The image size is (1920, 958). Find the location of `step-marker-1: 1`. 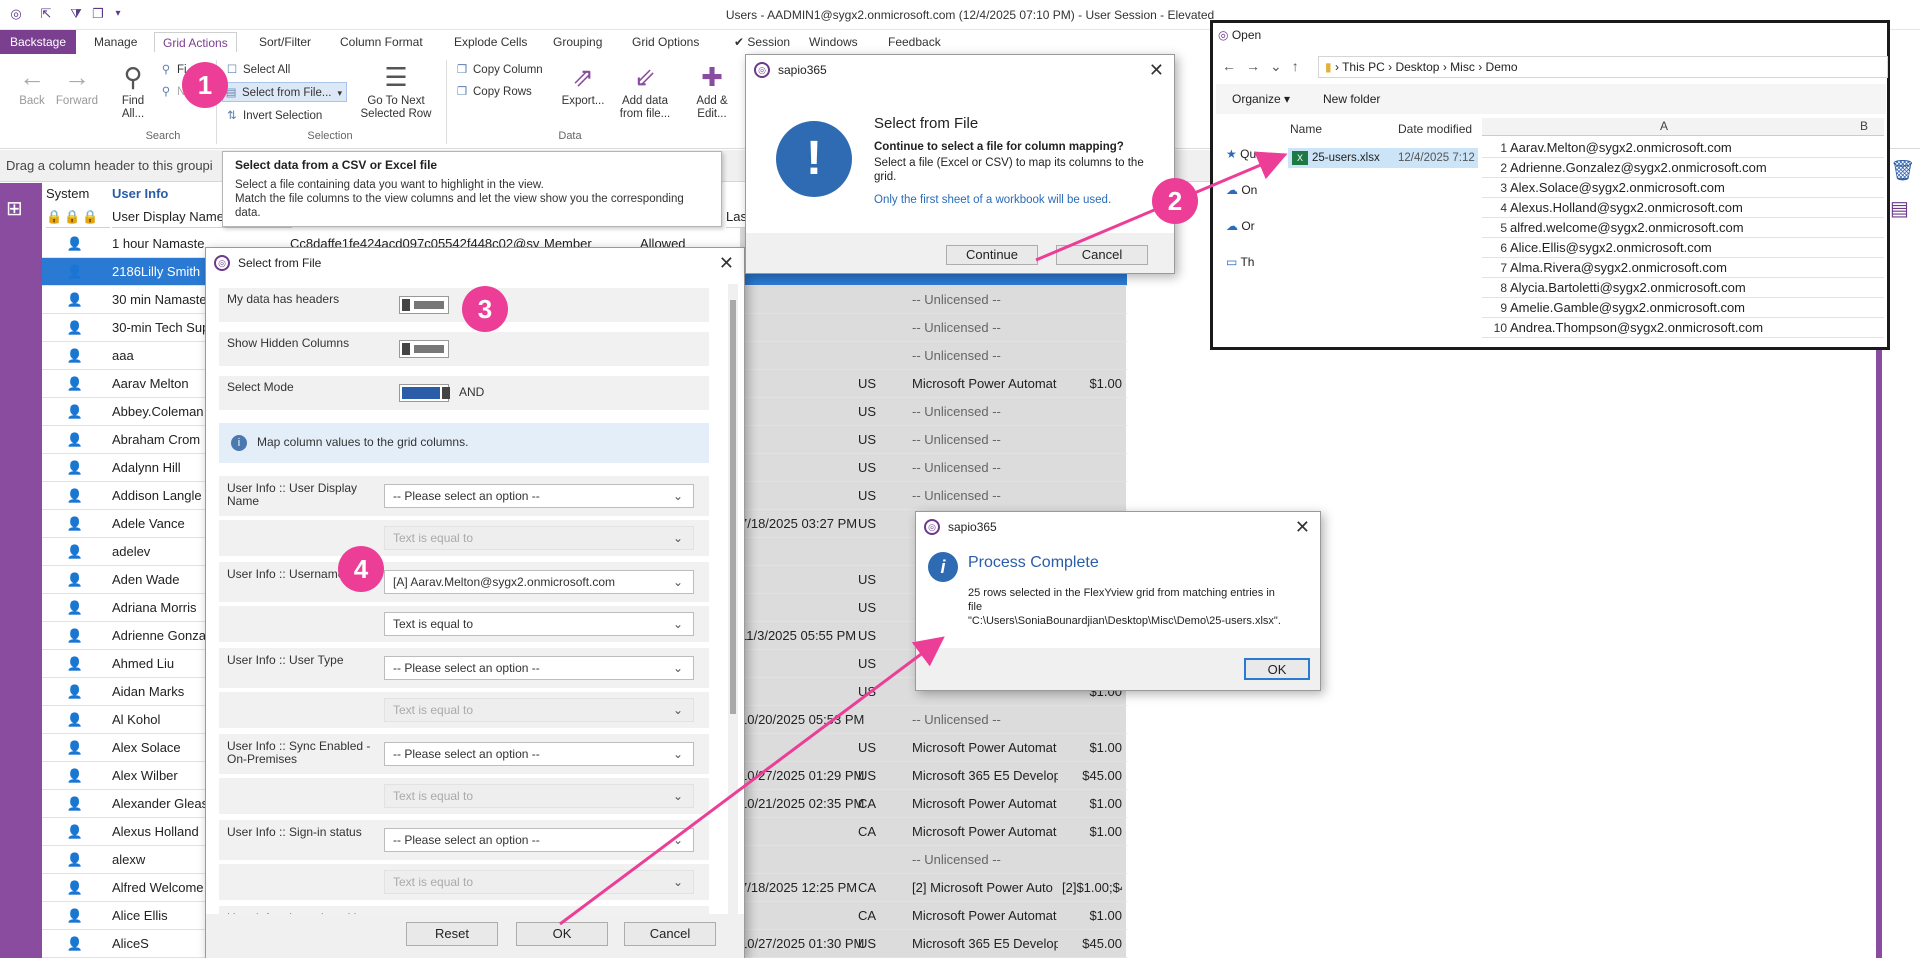

step-marker-1: 1 is located at coordinates (205, 85).